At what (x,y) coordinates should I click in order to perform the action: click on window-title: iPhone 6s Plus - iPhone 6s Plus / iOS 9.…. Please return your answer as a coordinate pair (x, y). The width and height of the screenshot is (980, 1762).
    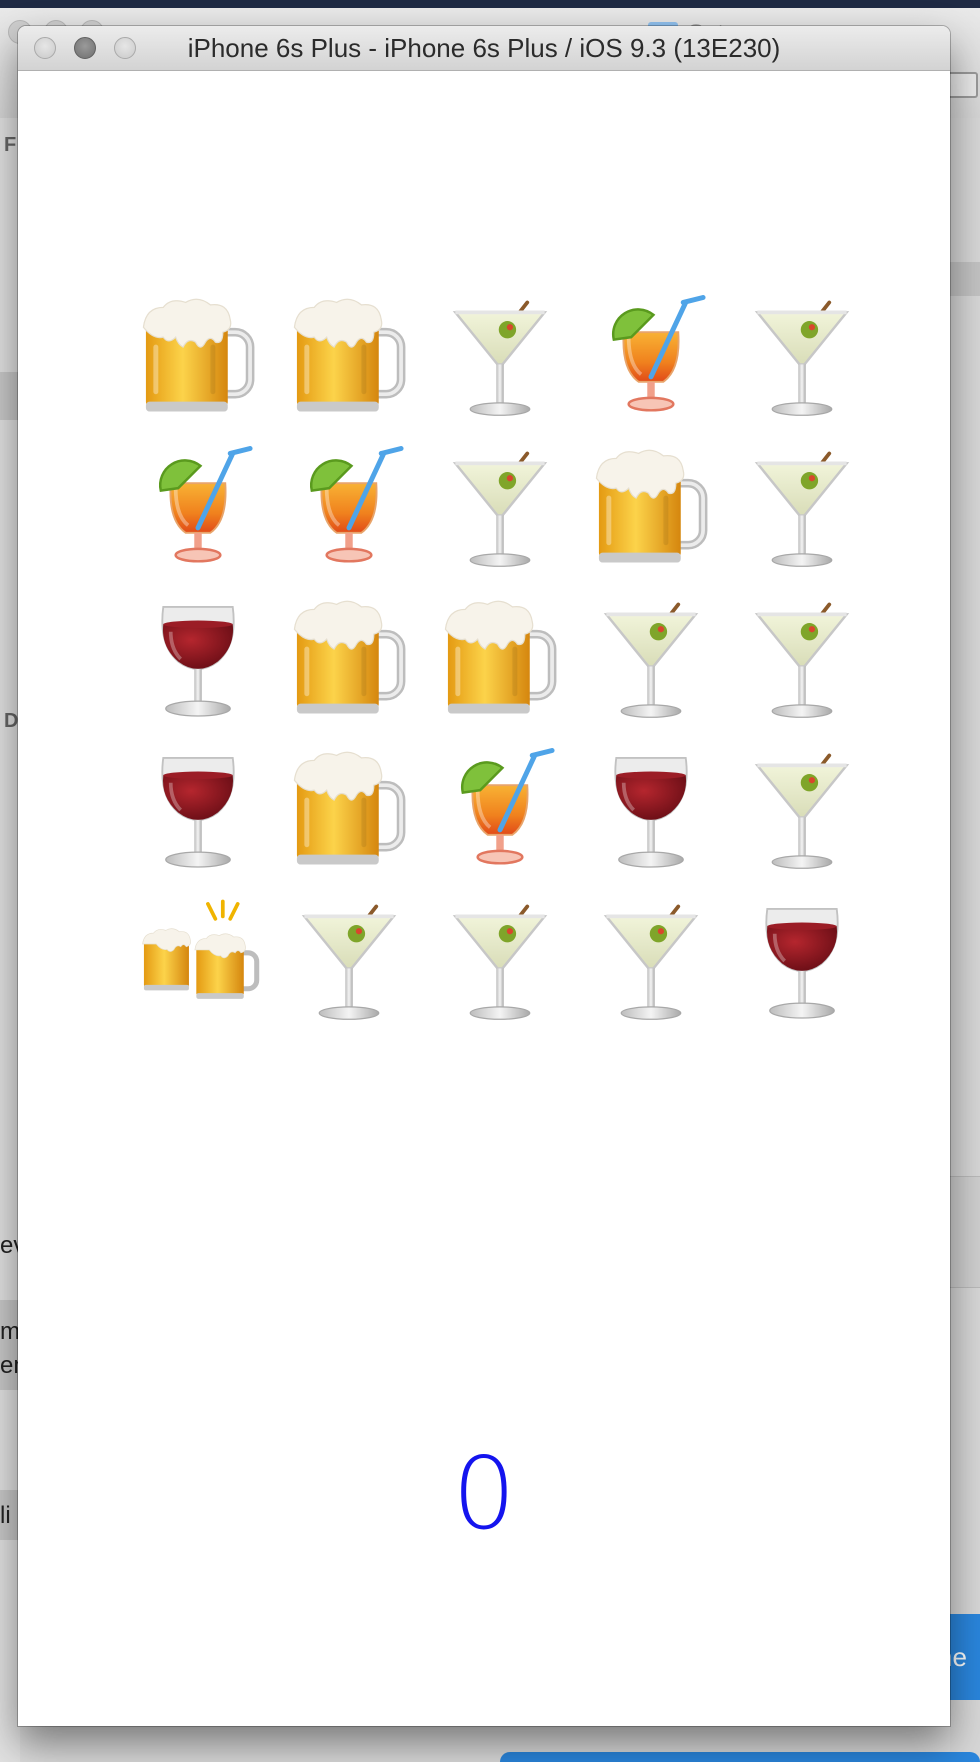
    Looking at the image, I should click on (484, 48).